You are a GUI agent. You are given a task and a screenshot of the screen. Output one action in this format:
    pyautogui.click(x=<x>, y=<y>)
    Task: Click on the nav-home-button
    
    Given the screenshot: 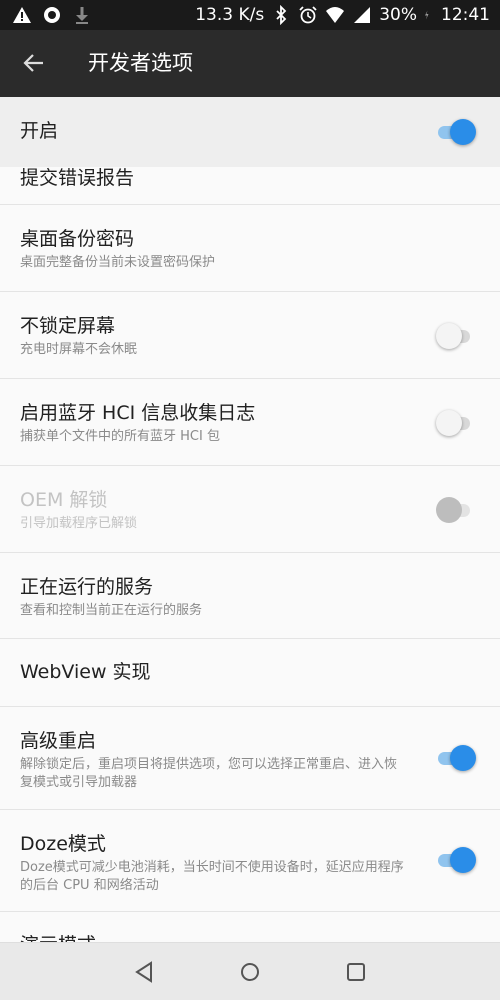 What is the action you would take?
    pyautogui.click(x=250, y=972)
    